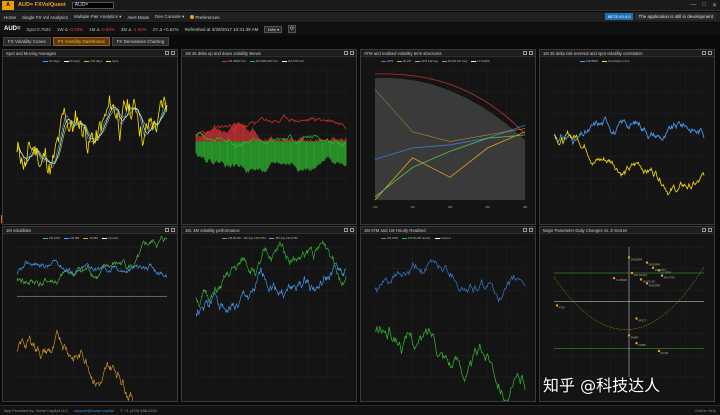 This screenshot has height=415, width=720. Describe the element at coordinates (81, 41) in the screenshot. I see `tab-volatility-dashboard: FX Volatility Dashboard` at that location.